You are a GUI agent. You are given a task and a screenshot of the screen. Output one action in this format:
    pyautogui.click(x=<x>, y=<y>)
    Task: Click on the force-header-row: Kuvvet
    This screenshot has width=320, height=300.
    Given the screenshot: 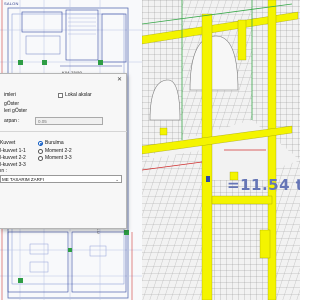 What is the action you would take?
    pyautogui.click(x=7, y=143)
    